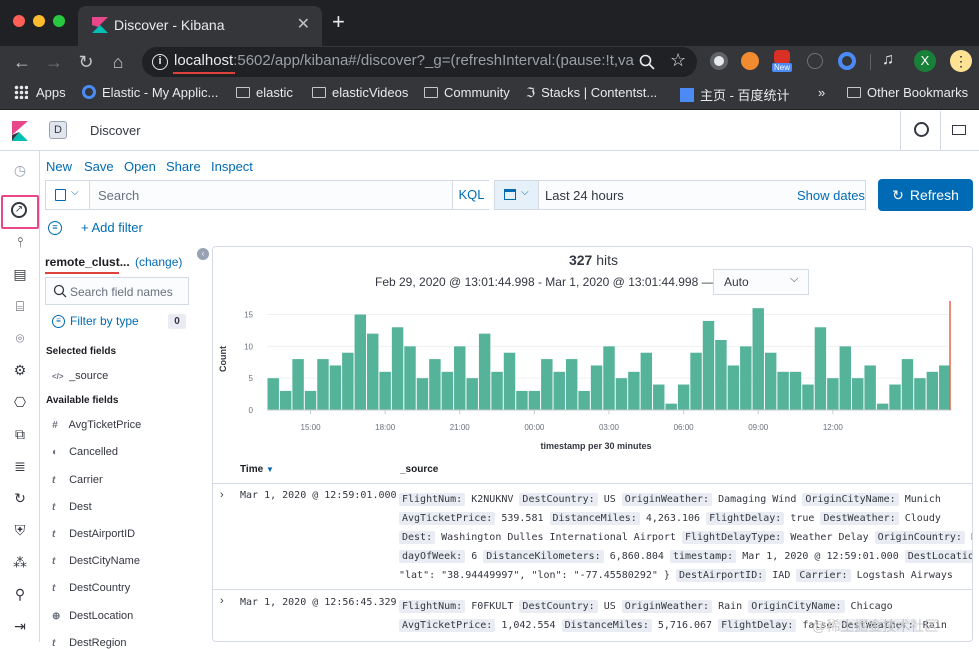  Describe the element at coordinates (20, 594) in the screenshot. I see `dev-tools-icon: ⚲` at that location.